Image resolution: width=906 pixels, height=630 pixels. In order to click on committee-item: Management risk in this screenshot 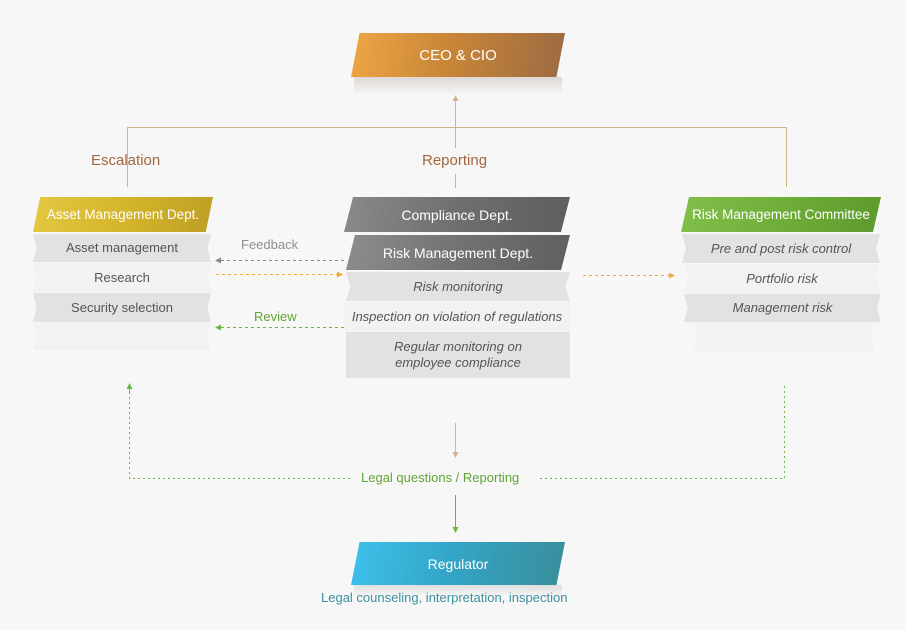, I will do `click(782, 308)`.